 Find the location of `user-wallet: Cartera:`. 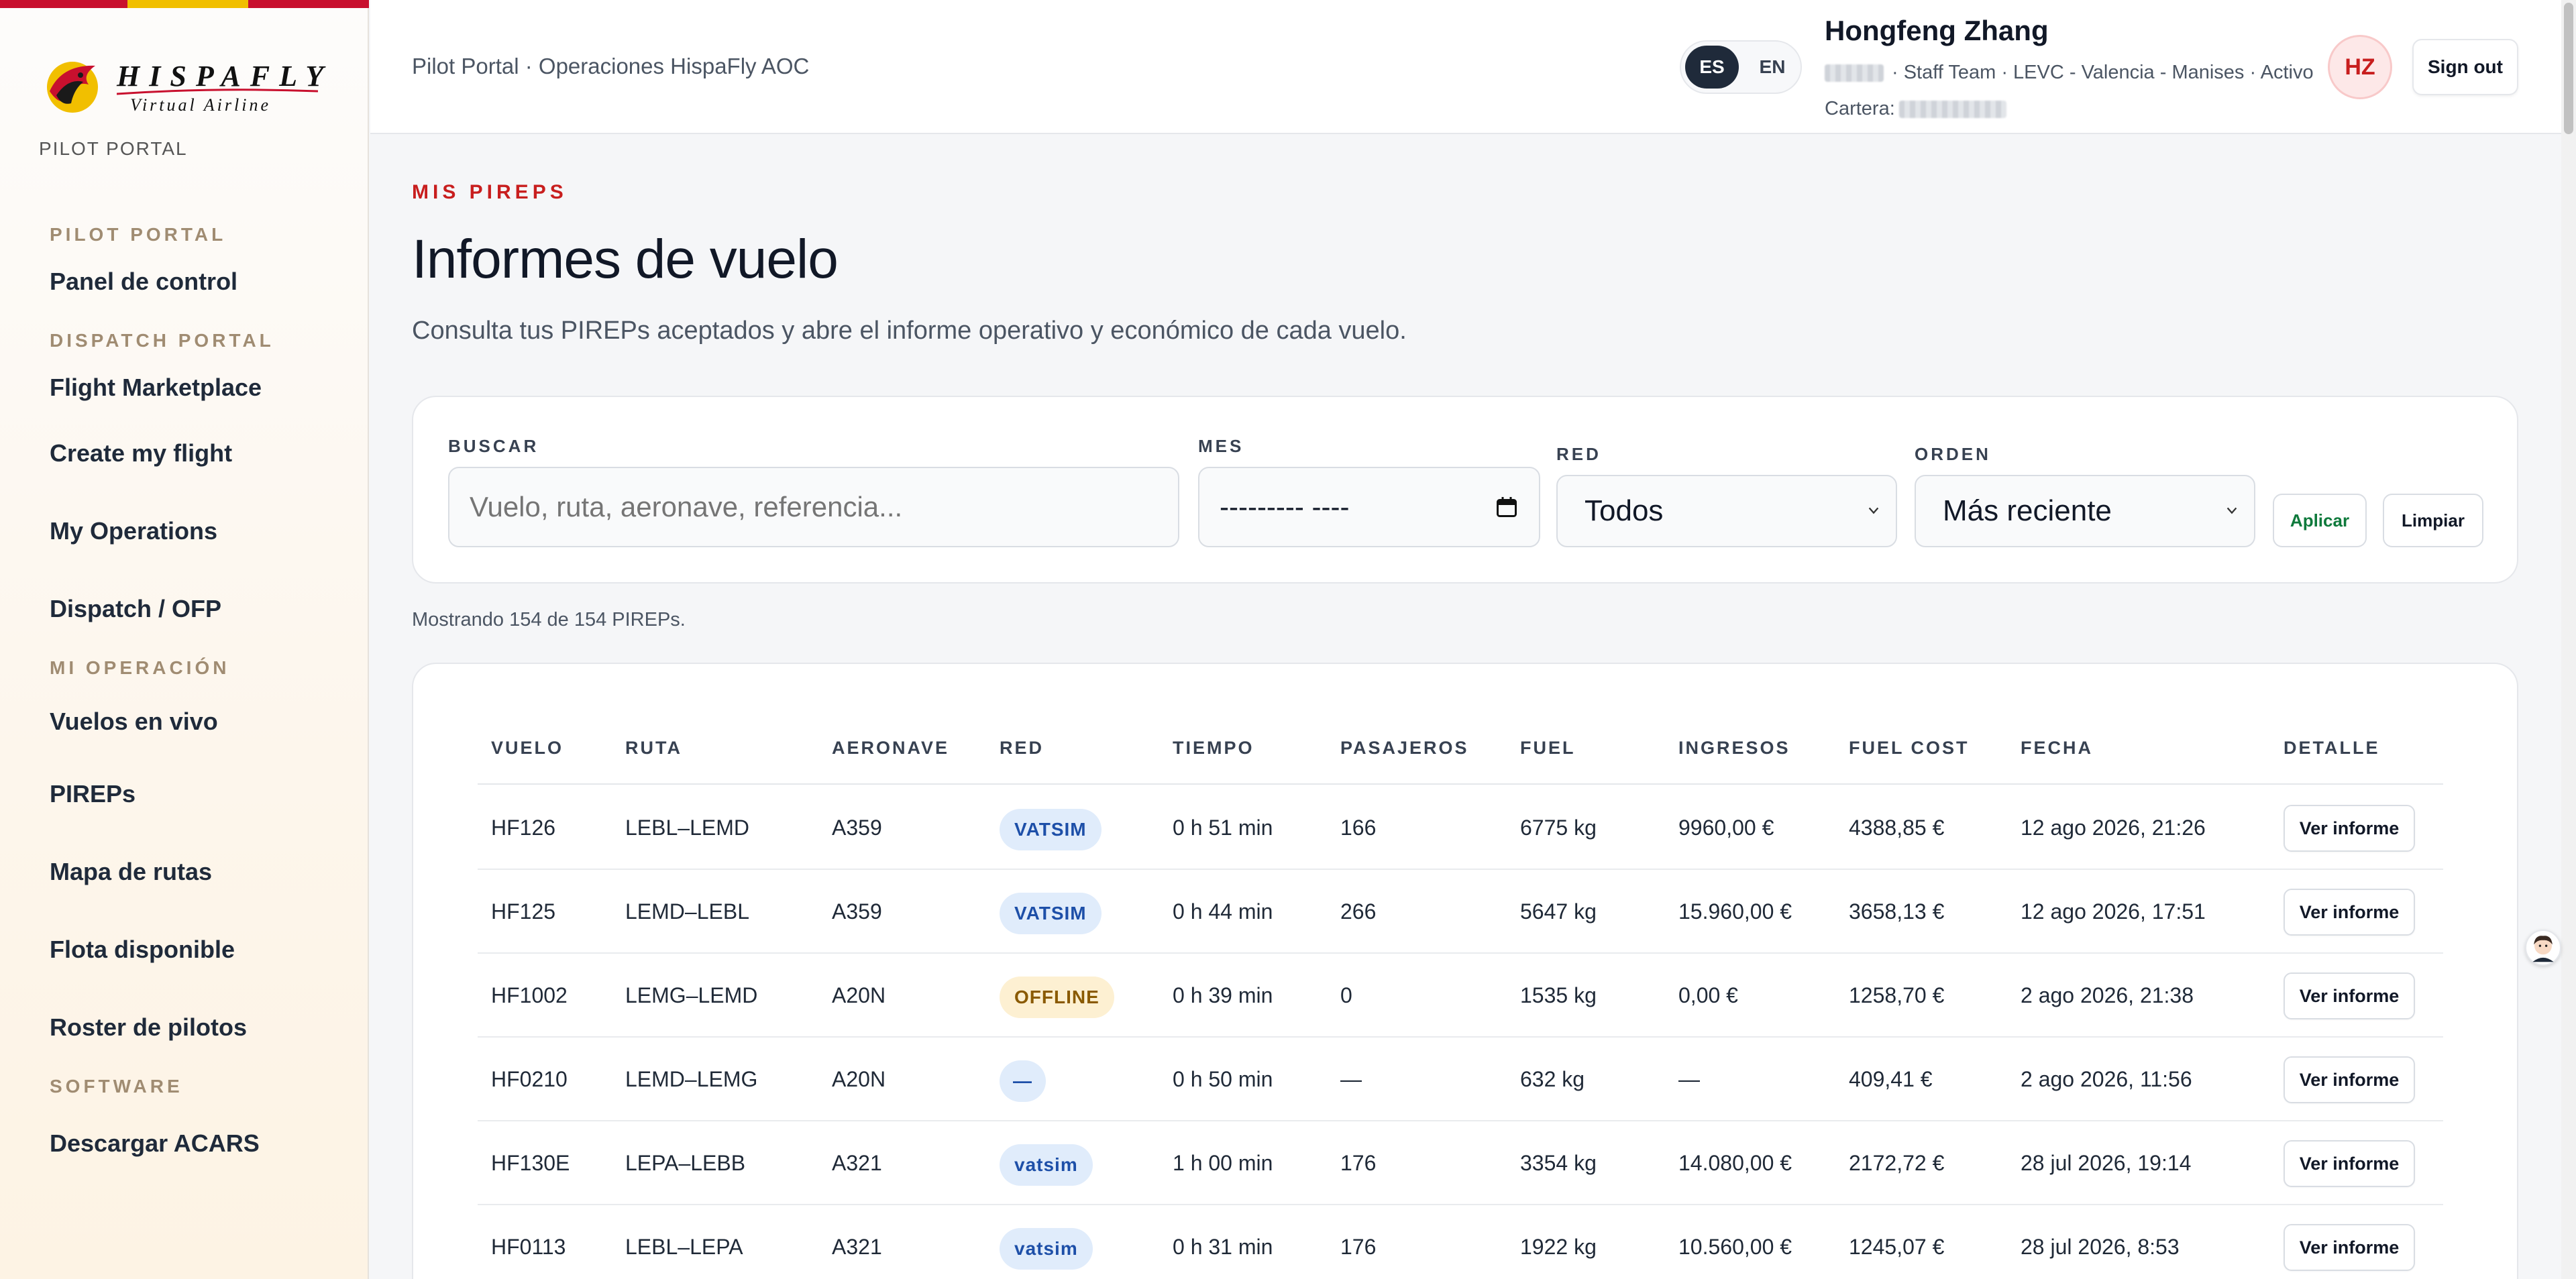

user-wallet: Cartera: is located at coordinates (1920, 109).